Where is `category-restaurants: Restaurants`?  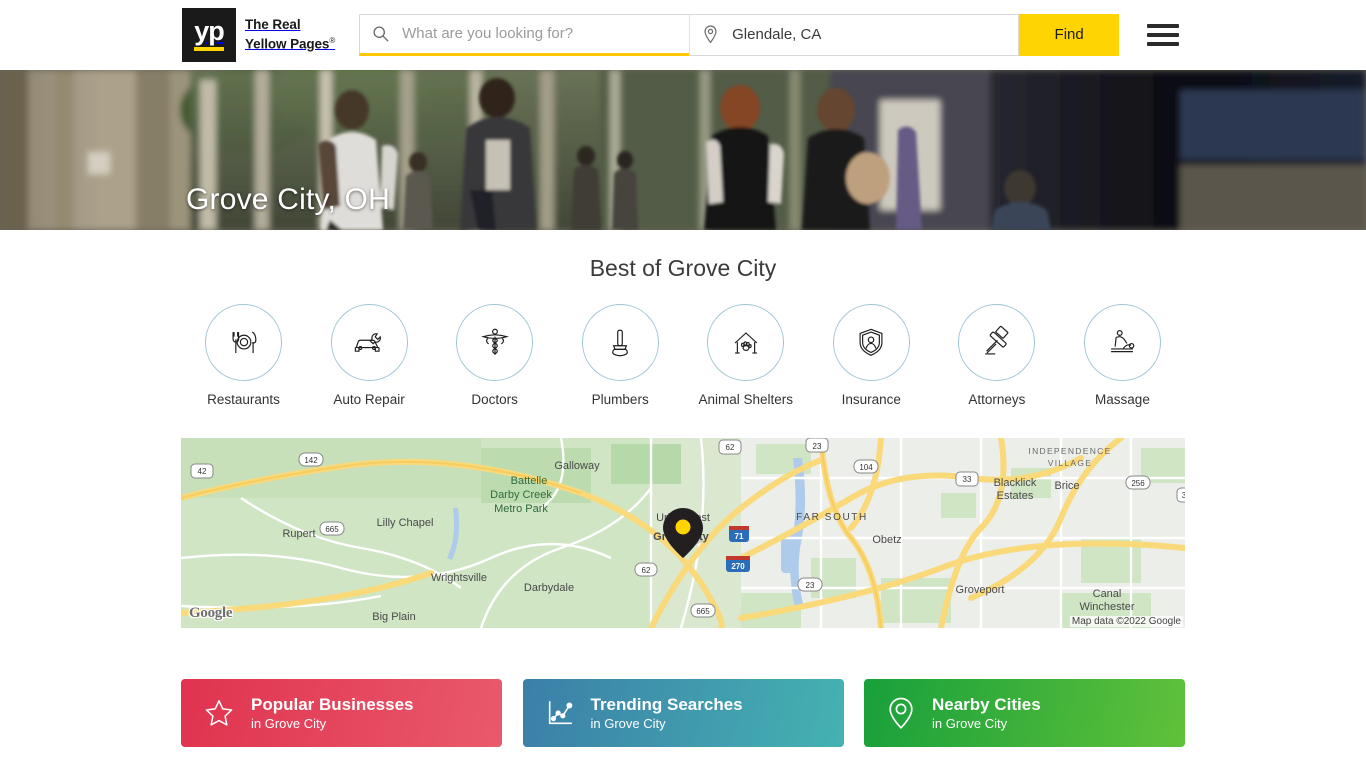
category-restaurants: Restaurants is located at coordinates (243, 355).